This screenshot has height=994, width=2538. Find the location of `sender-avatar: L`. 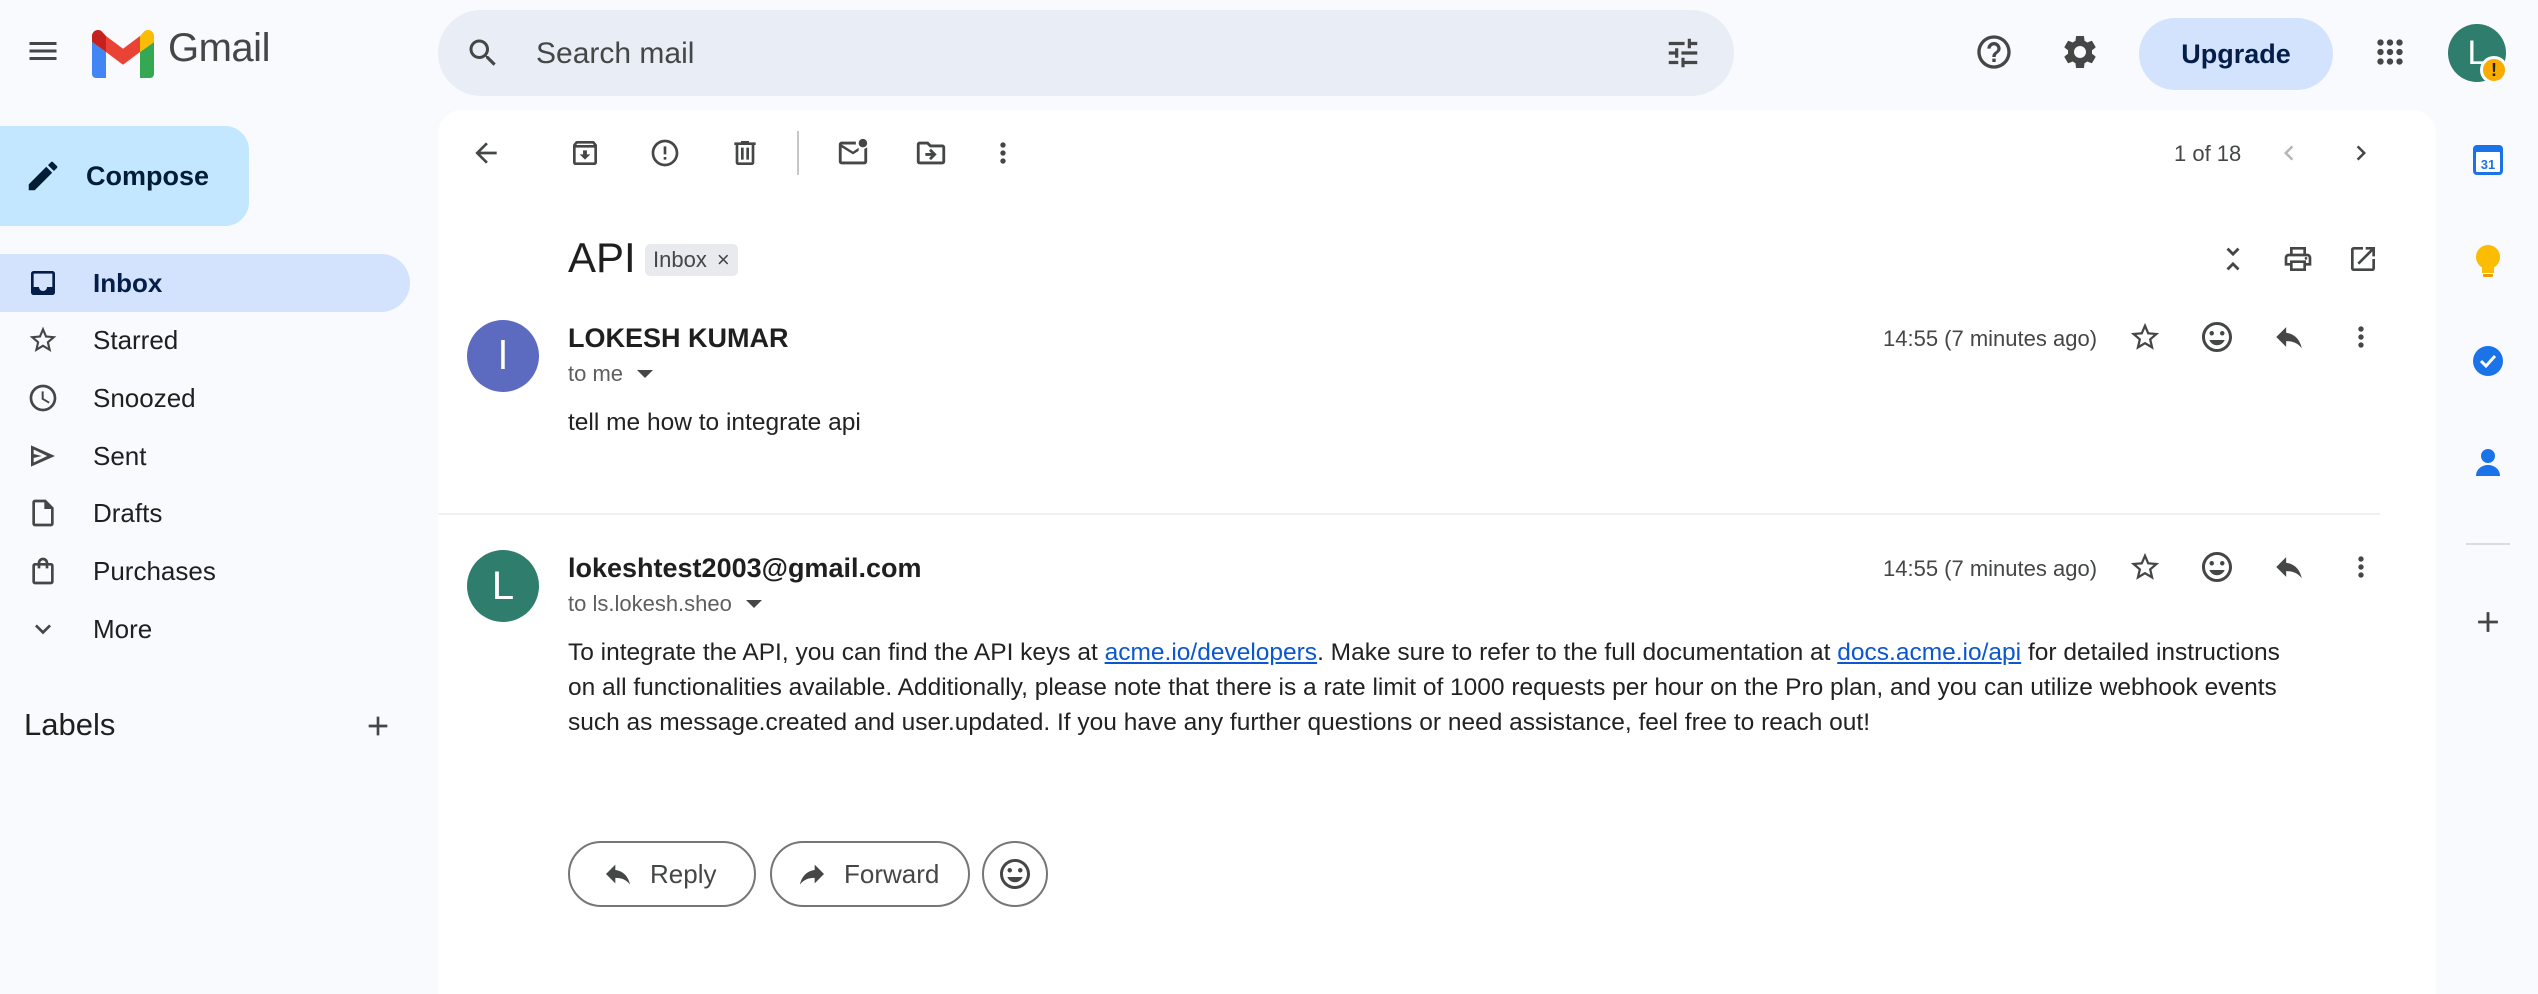

sender-avatar: L is located at coordinates (503, 586).